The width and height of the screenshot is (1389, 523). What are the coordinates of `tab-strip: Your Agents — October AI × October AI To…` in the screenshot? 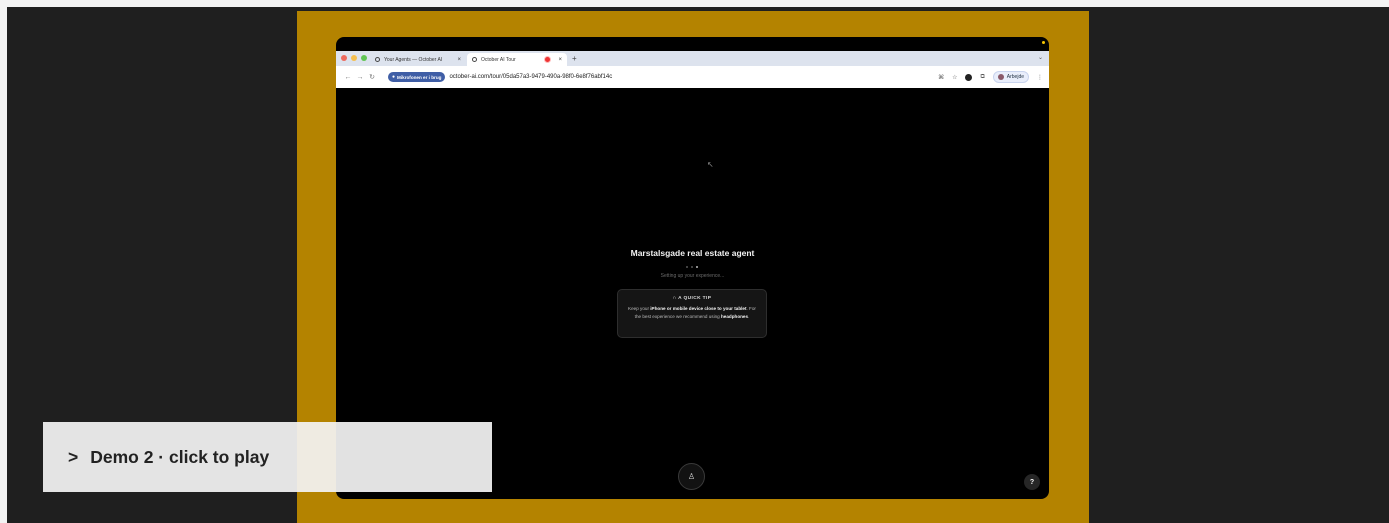 It's located at (692, 58).